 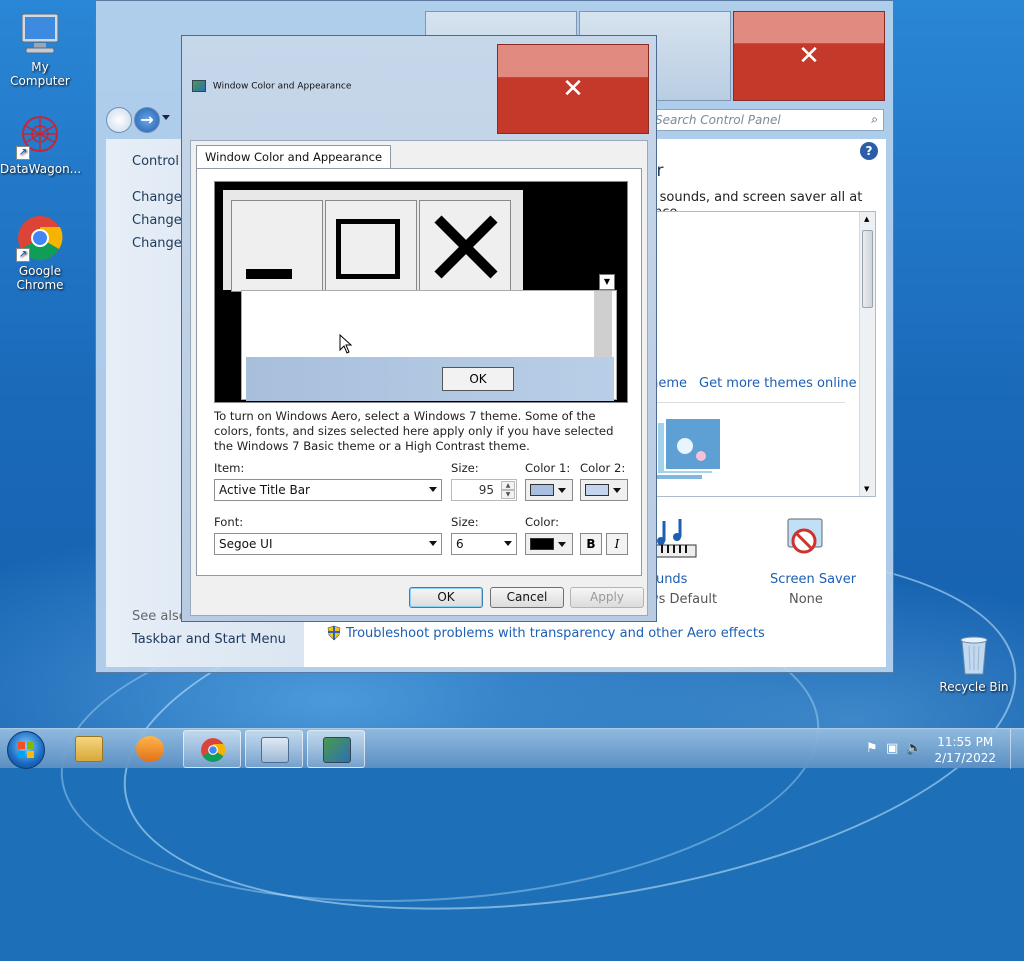 I want to click on maximize-icon, so click(x=368, y=249).